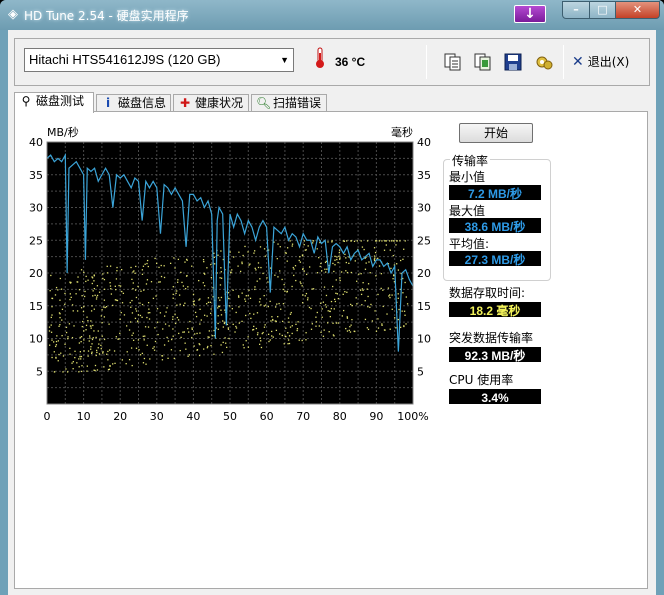  I want to click on thermometer-icon, so click(320, 57).